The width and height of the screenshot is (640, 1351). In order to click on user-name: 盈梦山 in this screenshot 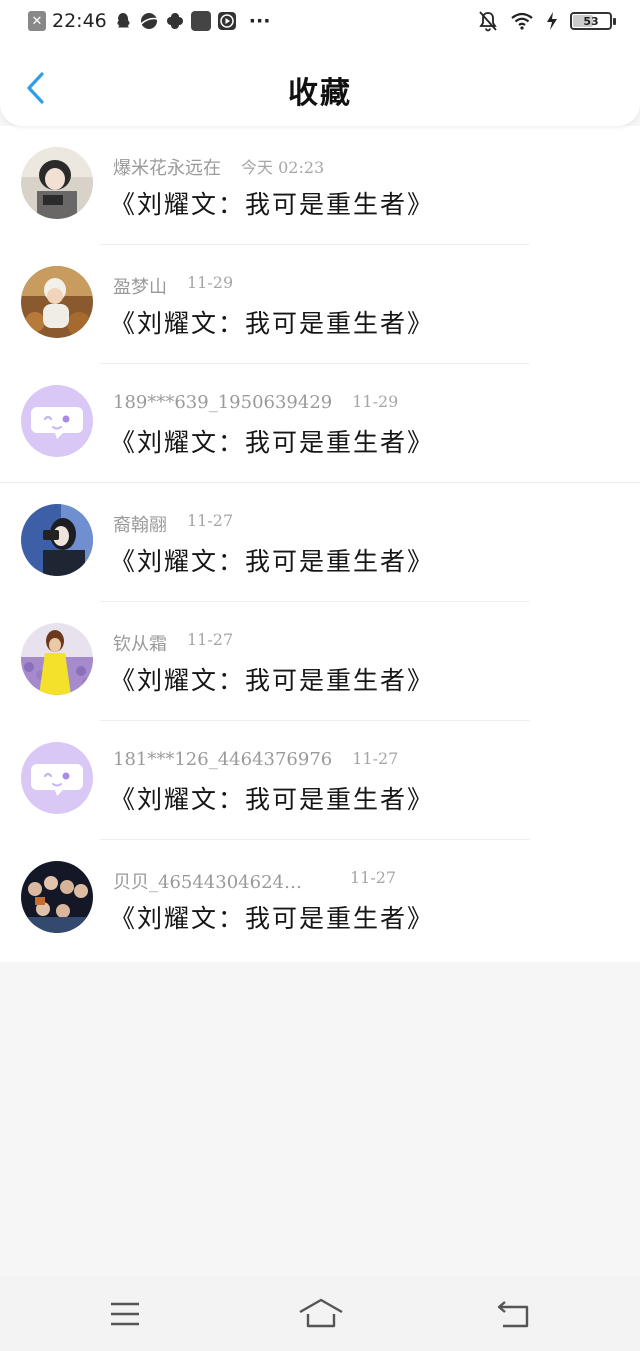, I will do `click(140, 287)`.